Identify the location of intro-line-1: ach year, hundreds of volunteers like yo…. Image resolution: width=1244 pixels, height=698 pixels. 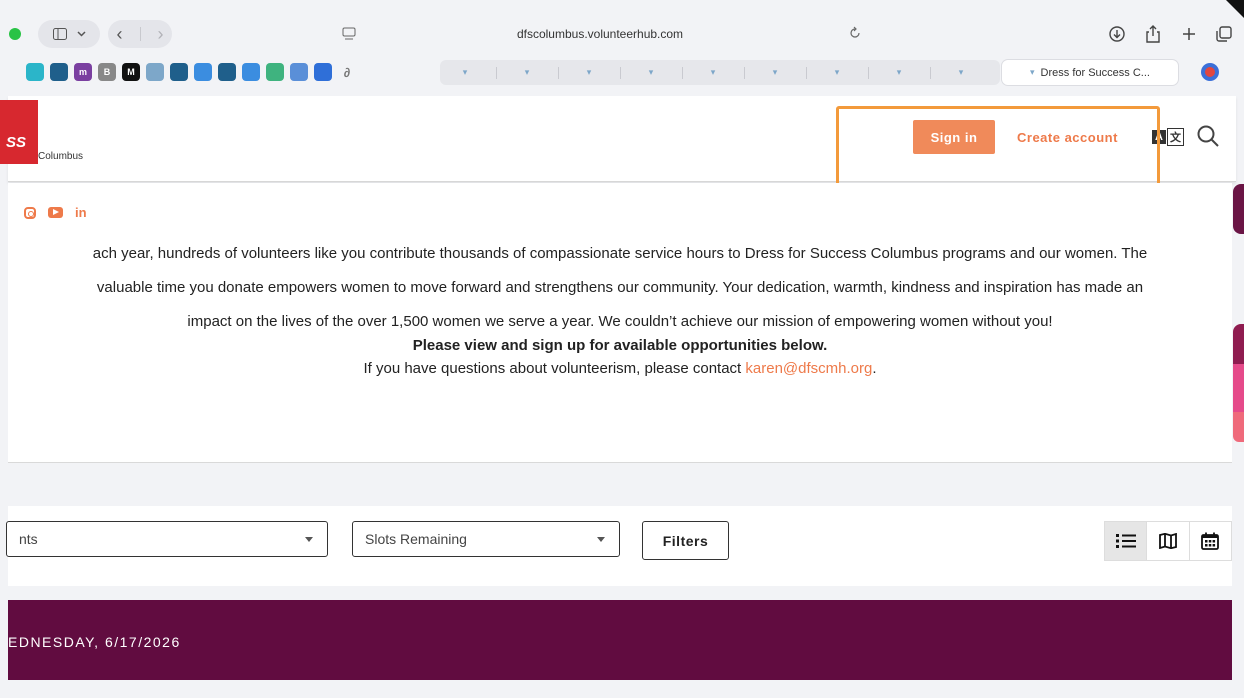
(620, 253).